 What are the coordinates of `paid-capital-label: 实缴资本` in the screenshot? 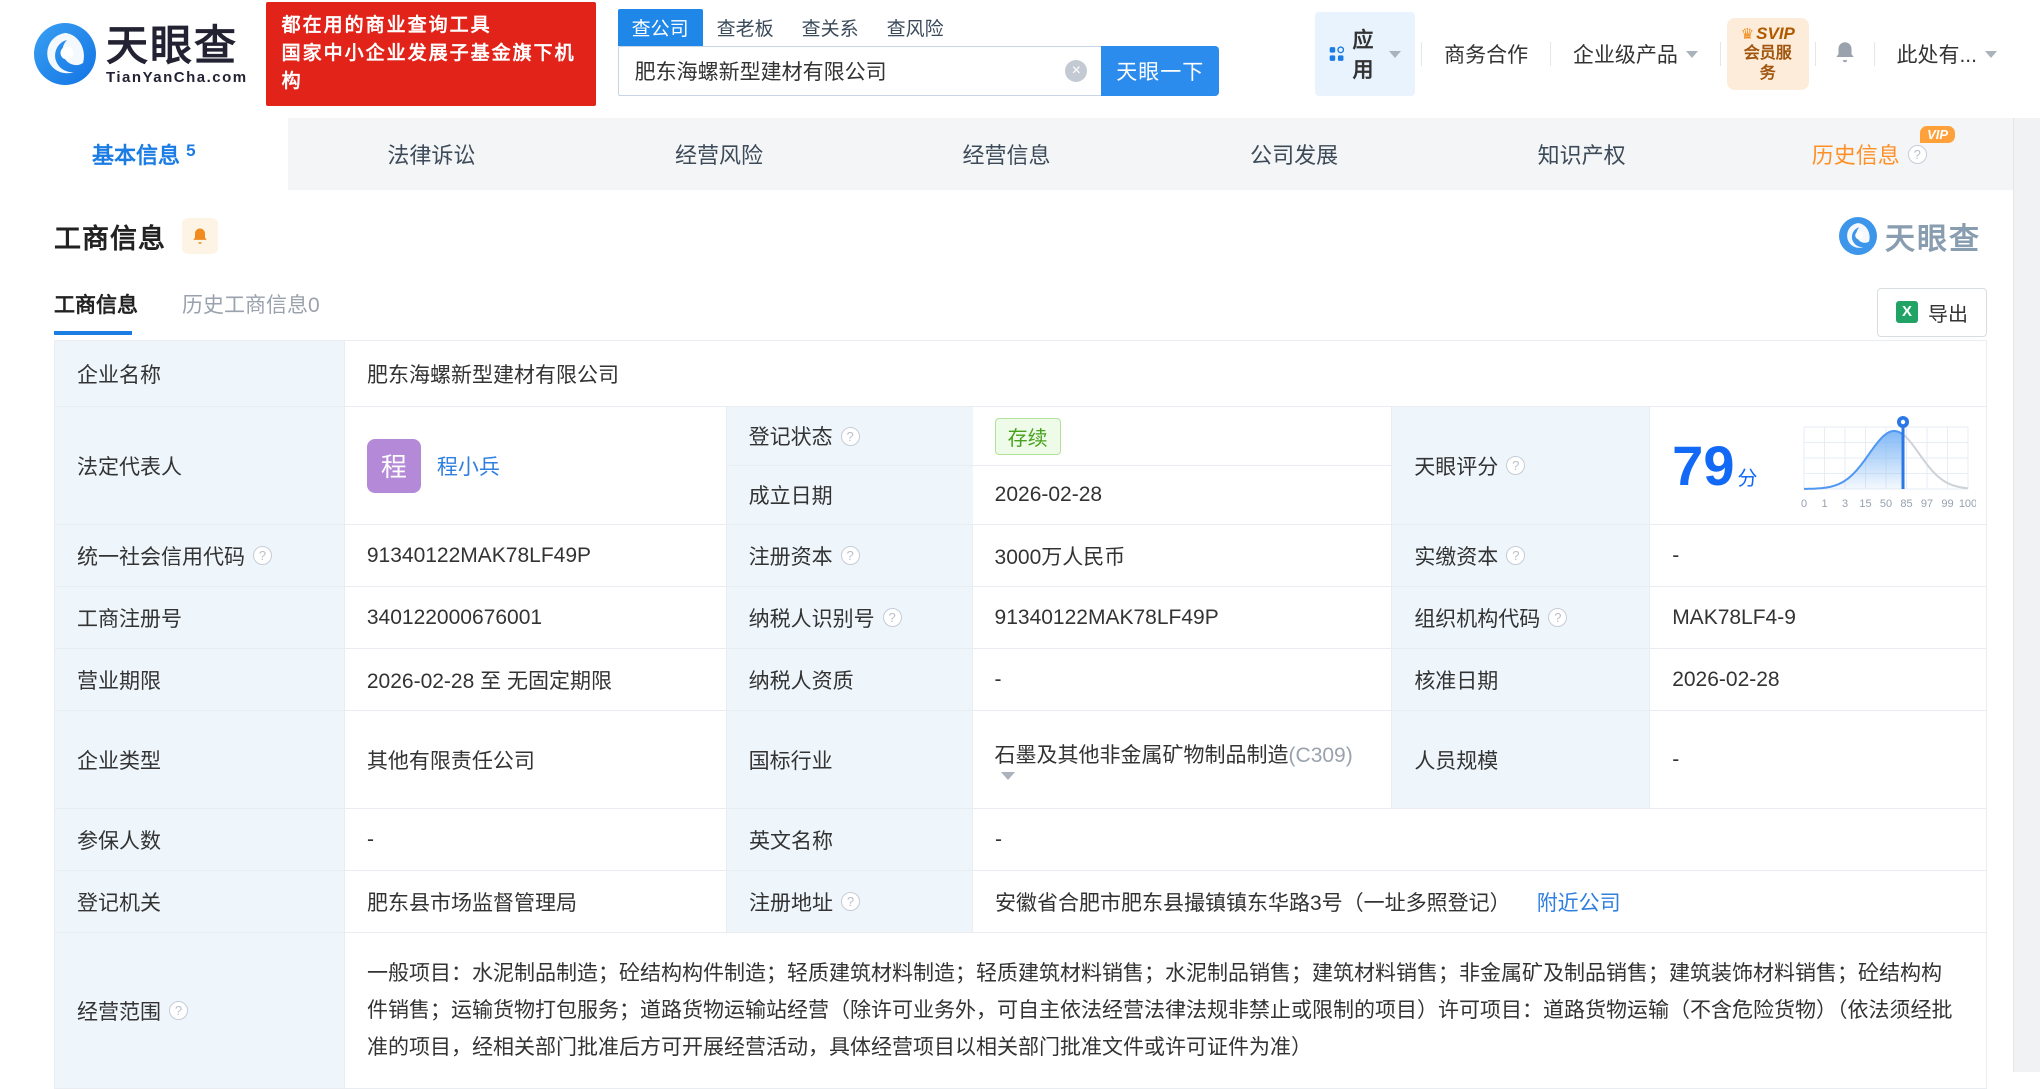 It's located at (1456, 557).